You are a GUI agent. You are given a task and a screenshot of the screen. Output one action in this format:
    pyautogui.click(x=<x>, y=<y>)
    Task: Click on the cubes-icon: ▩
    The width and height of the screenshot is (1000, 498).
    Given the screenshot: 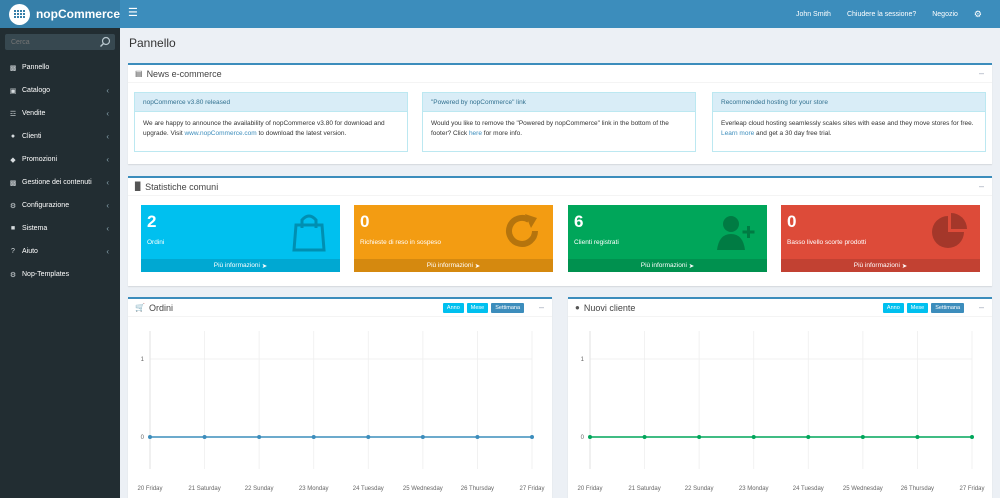 What is the action you would take?
    pyautogui.click(x=13, y=183)
    